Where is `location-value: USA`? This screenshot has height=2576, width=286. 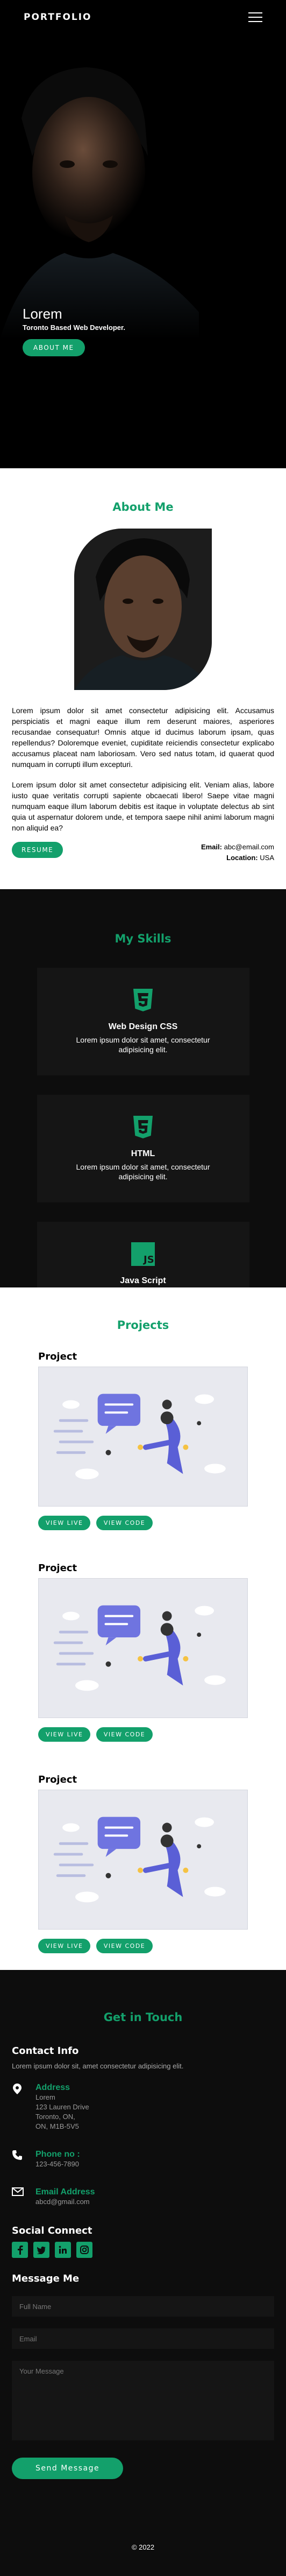 location-value: USA is located at coordinates (267, 858).